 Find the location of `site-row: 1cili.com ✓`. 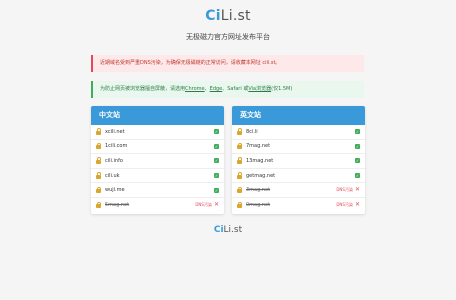

site-row: 1cili.com ✓ is located at coordinates (157, 147).